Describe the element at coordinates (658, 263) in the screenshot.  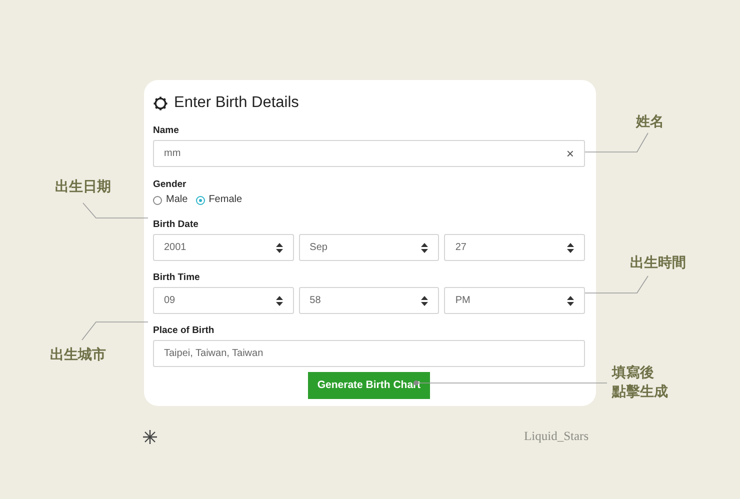
I see `annotation-label: 出生時間` at that location.